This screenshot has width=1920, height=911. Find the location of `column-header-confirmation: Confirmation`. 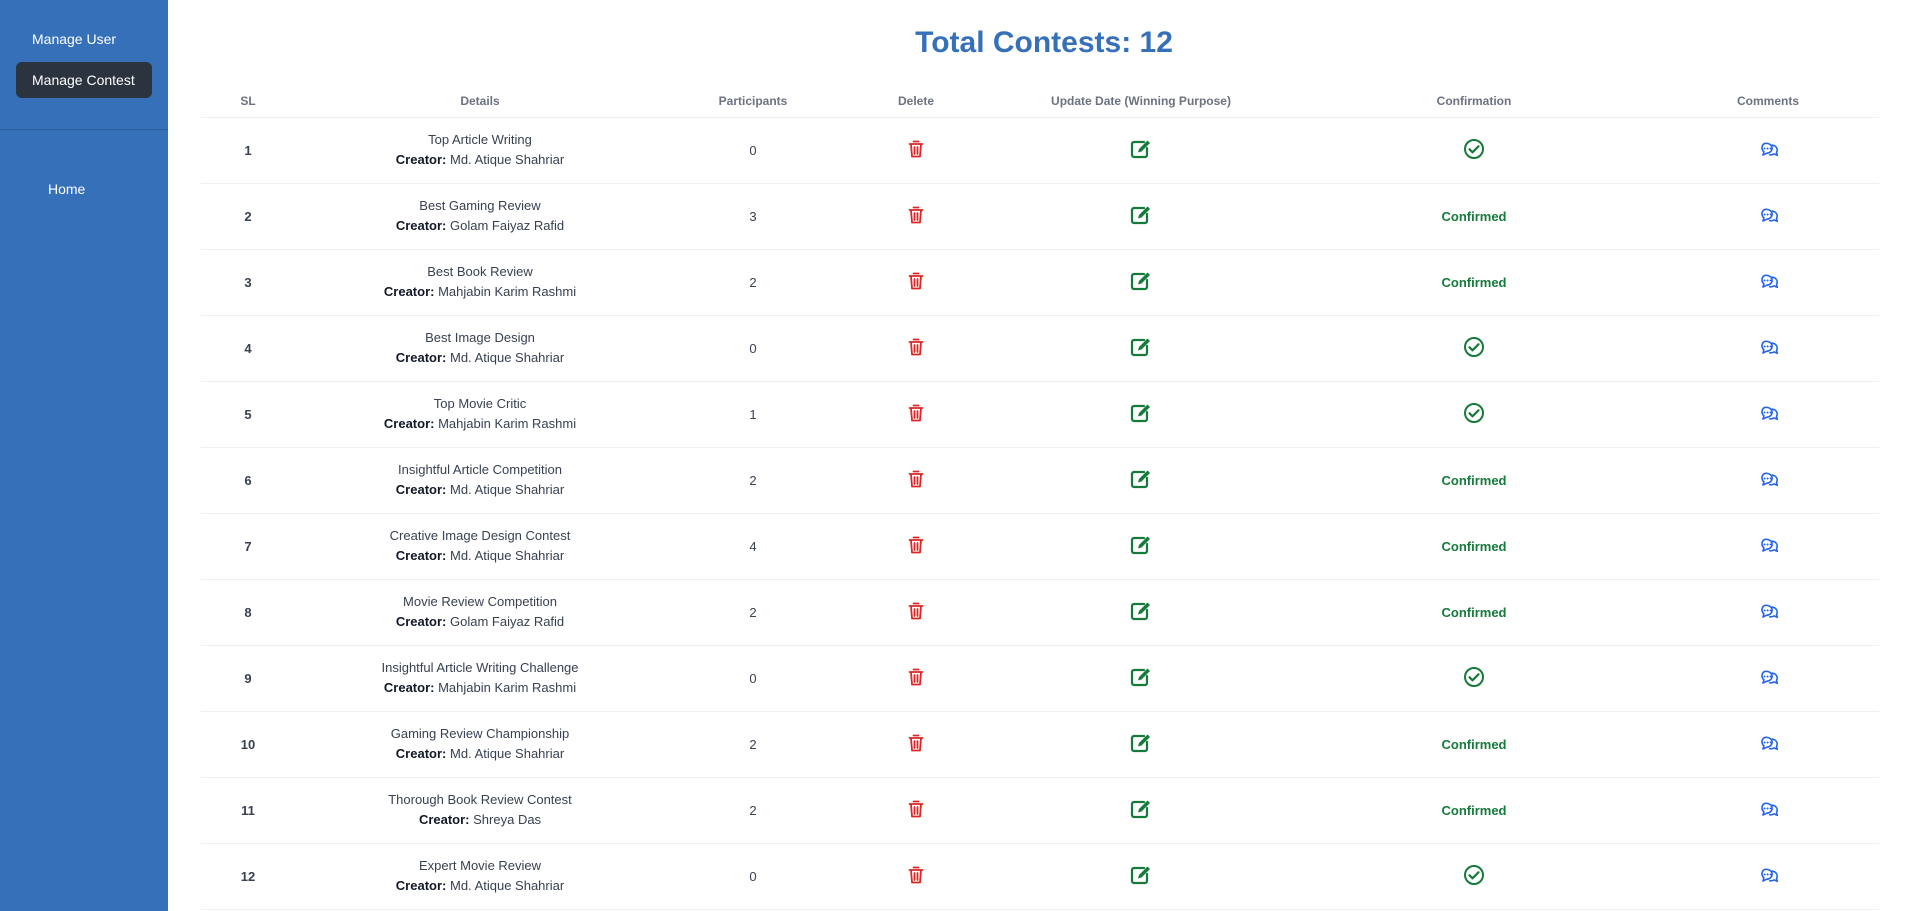

column-header-confirmation: Confirmation is located at coordinates (1474, 101).